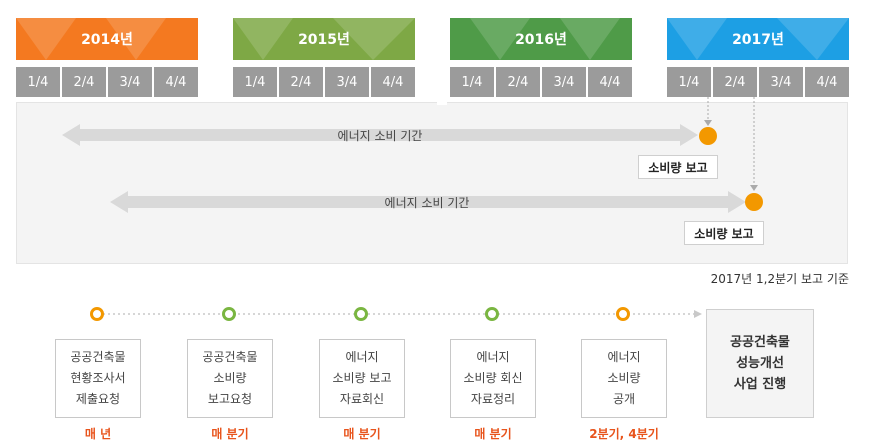 This screenshot has height=448, width=871. I want to click on year-label: 2014년, so click(107, 40).